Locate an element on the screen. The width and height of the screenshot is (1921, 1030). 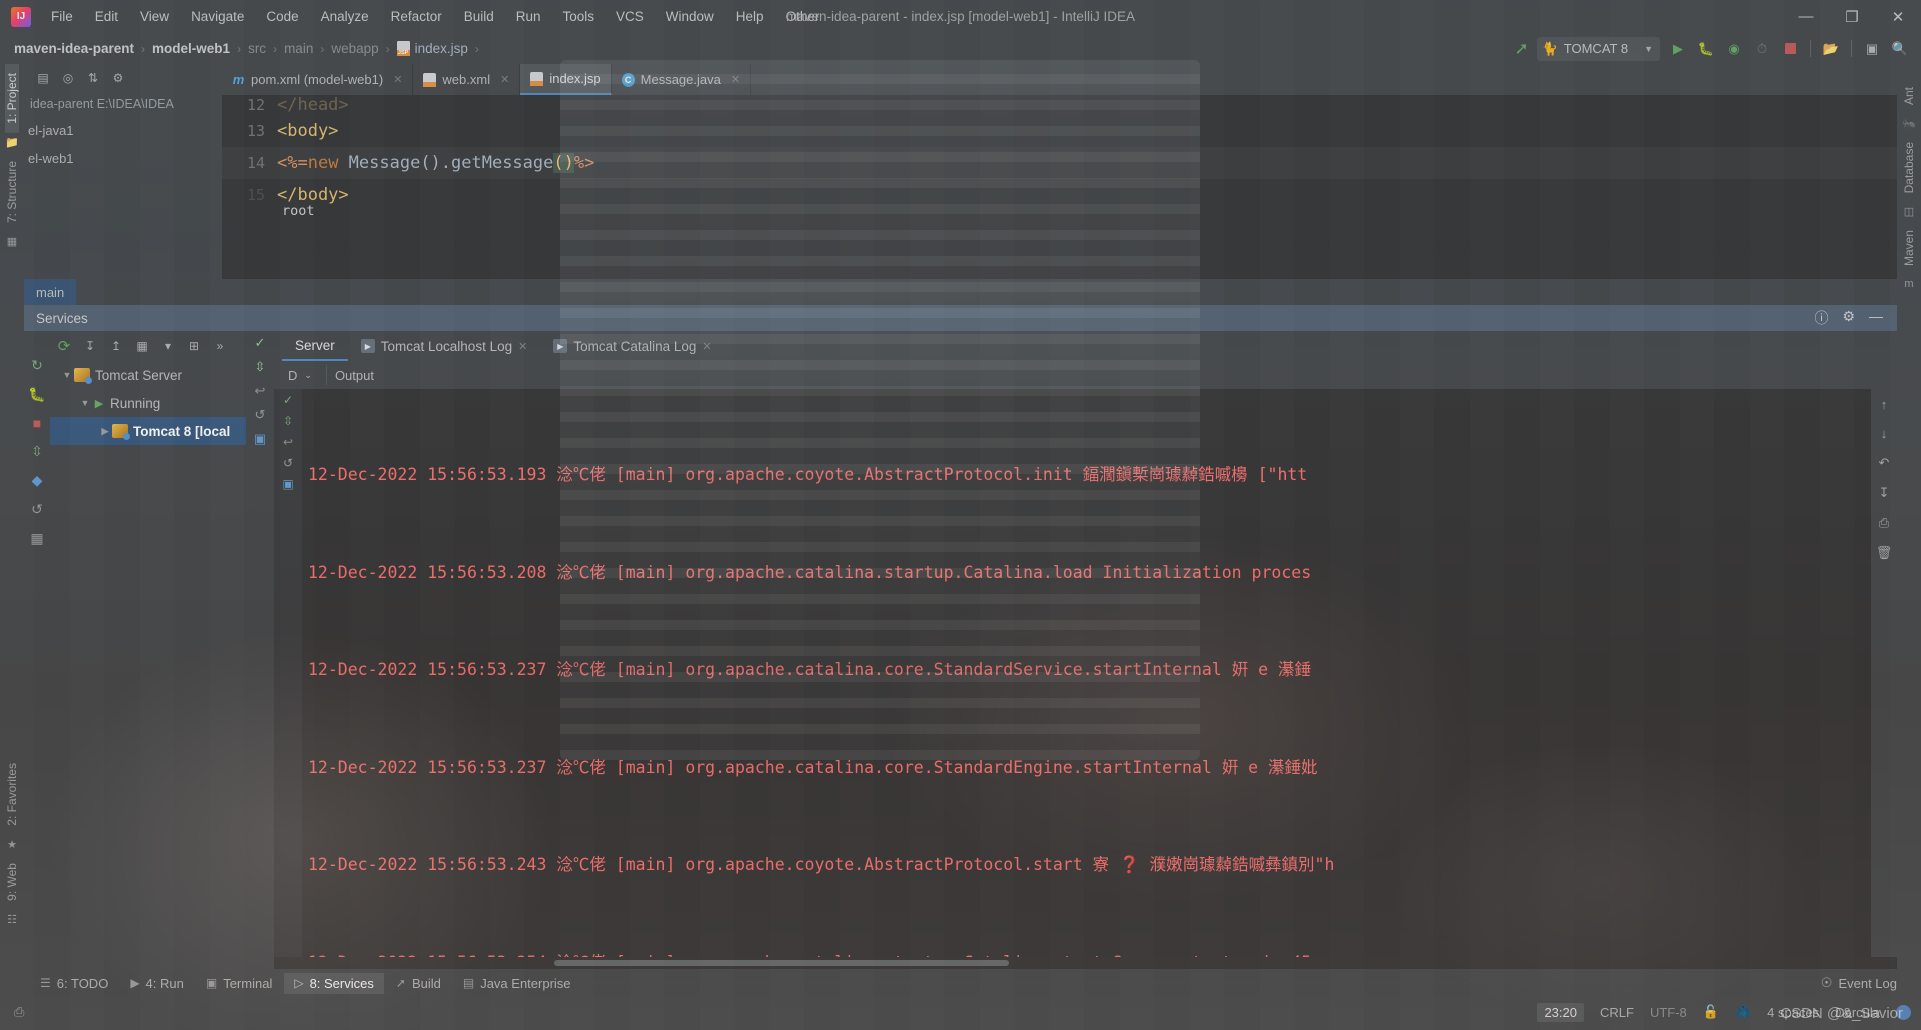
scrollbar-thumb is located at coordinates (781, 963).